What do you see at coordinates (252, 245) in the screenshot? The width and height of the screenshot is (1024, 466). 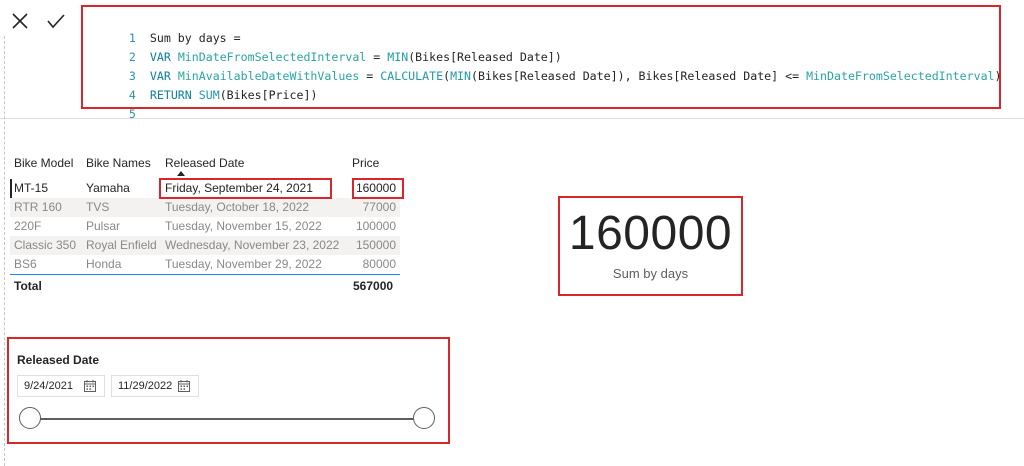 I see `cell-released-date: Wednesday, November 23, 2022` at bounding box center [252, 245].